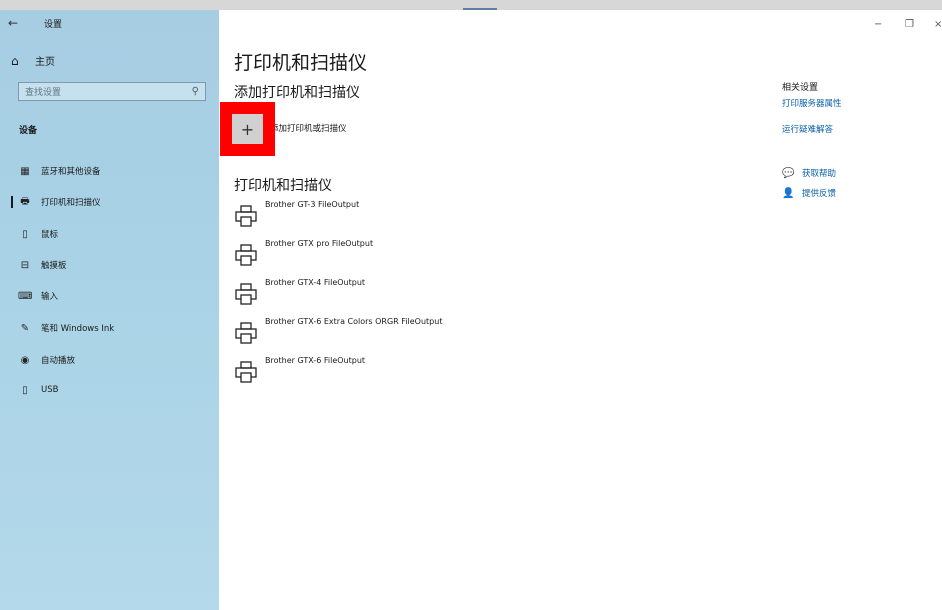 Image resolution: width=942 pixels, height=610 pixels. I want to click on sidebar-item-bluetooth: ▦ 蓝牙和其他设备, so click(109, 171).